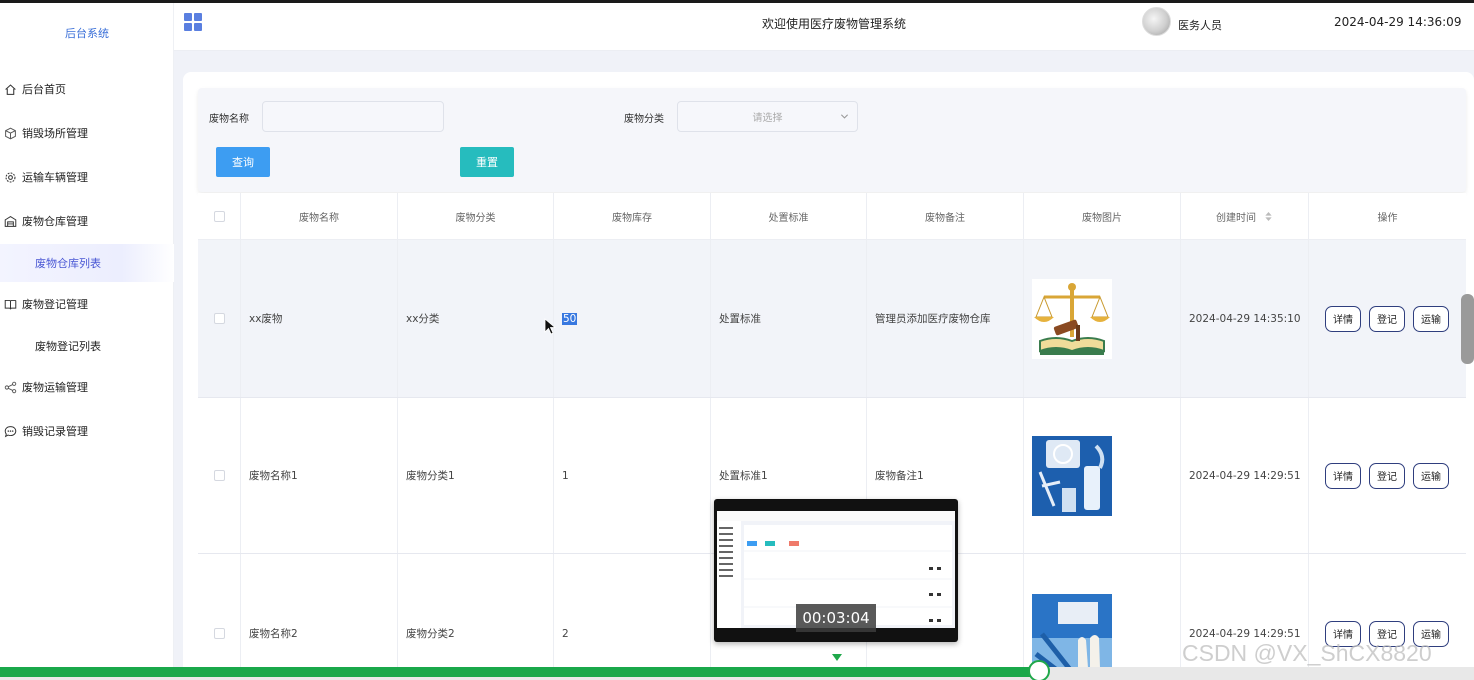 Image resolution: width=1474 pixels, height=680 pixels. I want to click on warehouse-icon, so click(10, 221).